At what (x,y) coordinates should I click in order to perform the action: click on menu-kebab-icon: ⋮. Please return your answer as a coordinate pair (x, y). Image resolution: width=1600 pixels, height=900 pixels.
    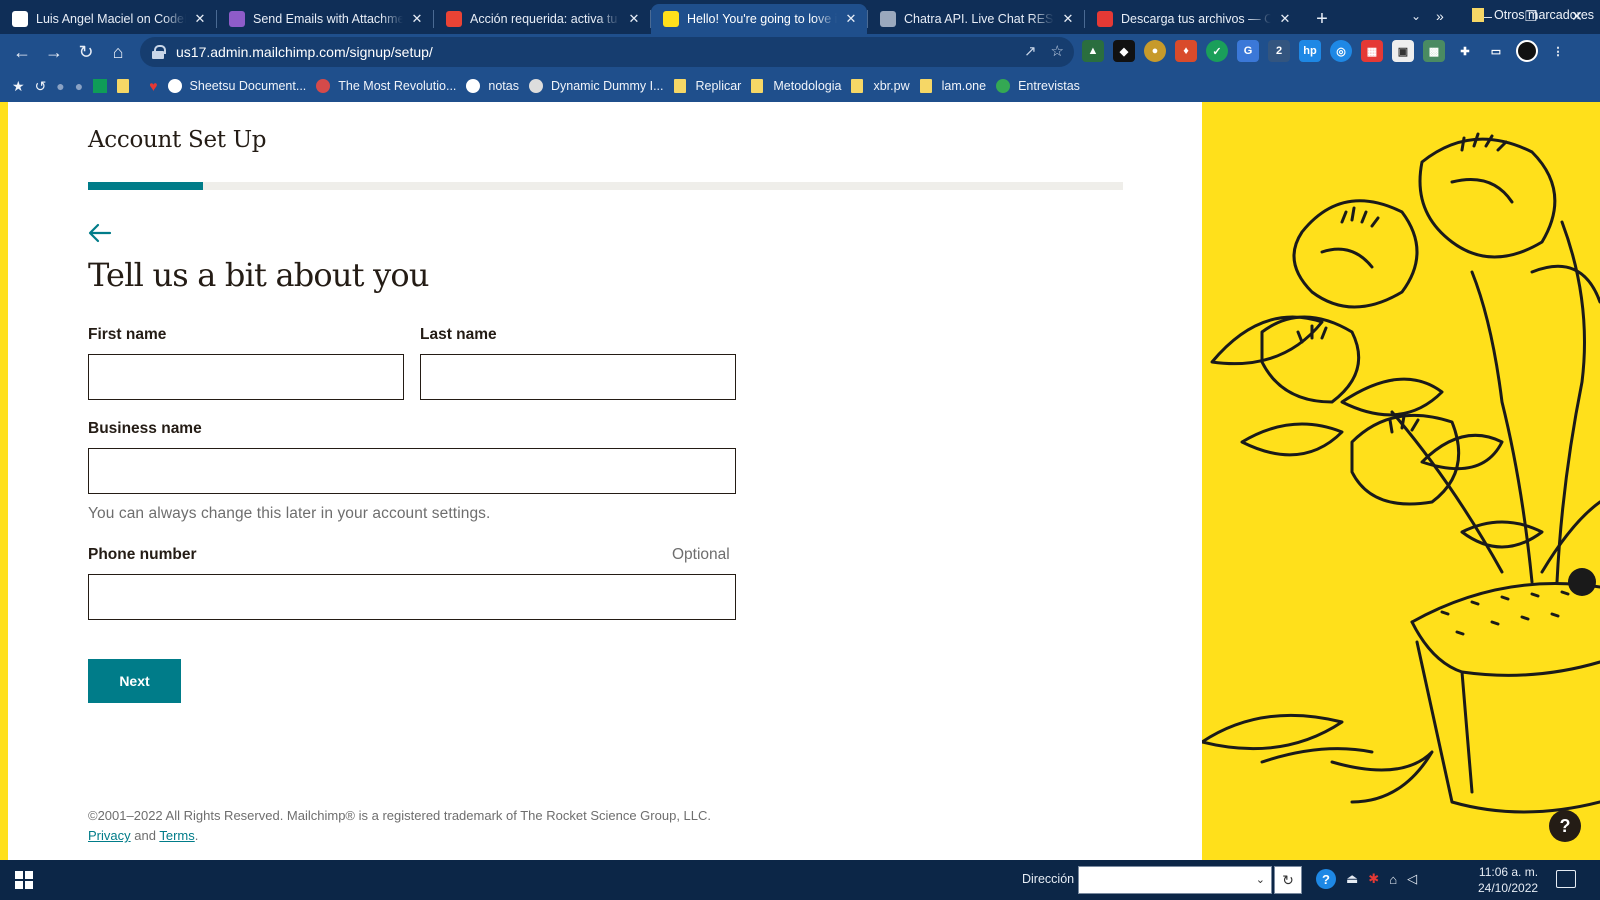
    Looking at the image, I should click on (1558, 51).